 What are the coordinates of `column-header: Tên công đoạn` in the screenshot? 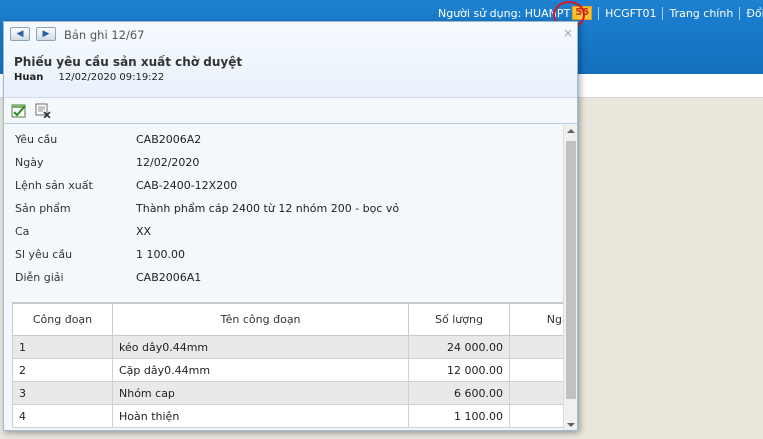 It's located at (260, 319).